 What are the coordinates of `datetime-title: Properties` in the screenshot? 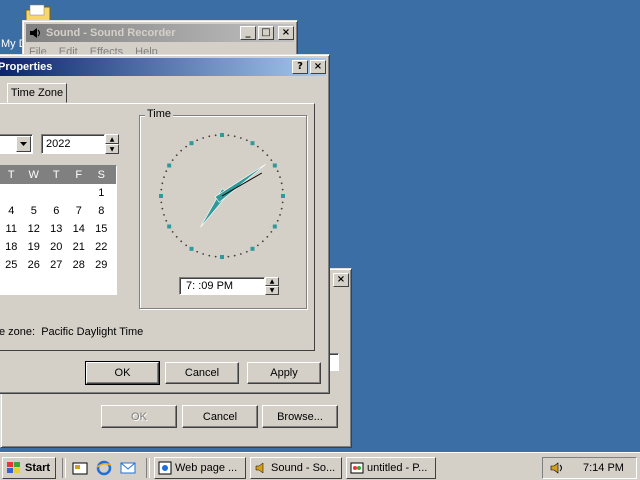 It's located at (26, 67).